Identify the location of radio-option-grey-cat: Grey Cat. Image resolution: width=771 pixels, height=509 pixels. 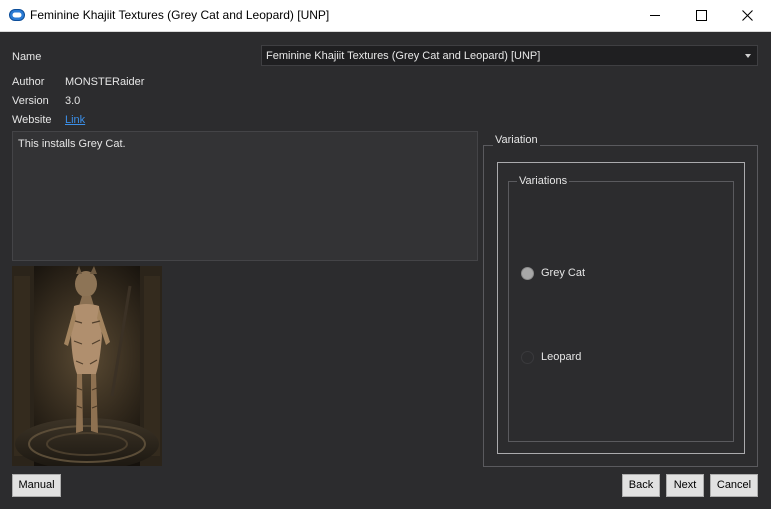
(581, 274).